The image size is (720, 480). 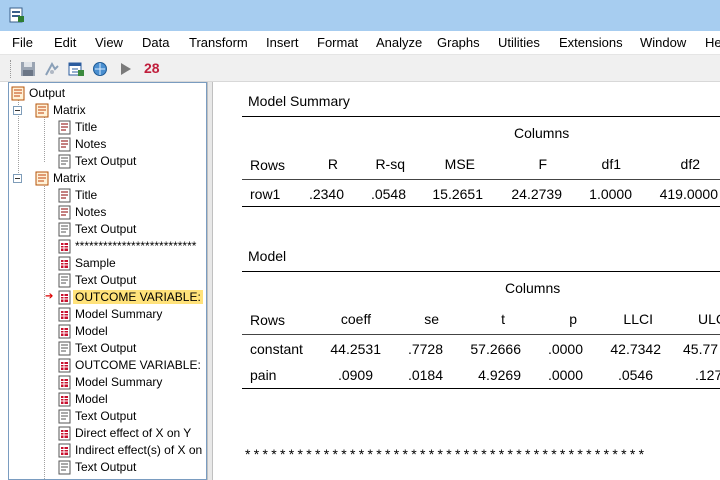 I want to click on spss-viewer-icon, so click(x=16, y=15).